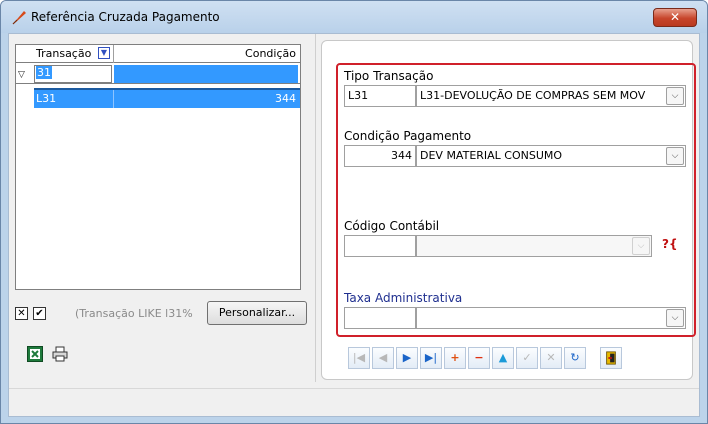 The image size is (708, 424). Describe the element at coordinates (39, 313) in the screenshot. I see `enable-filter-checkbox: ✔` at that location.